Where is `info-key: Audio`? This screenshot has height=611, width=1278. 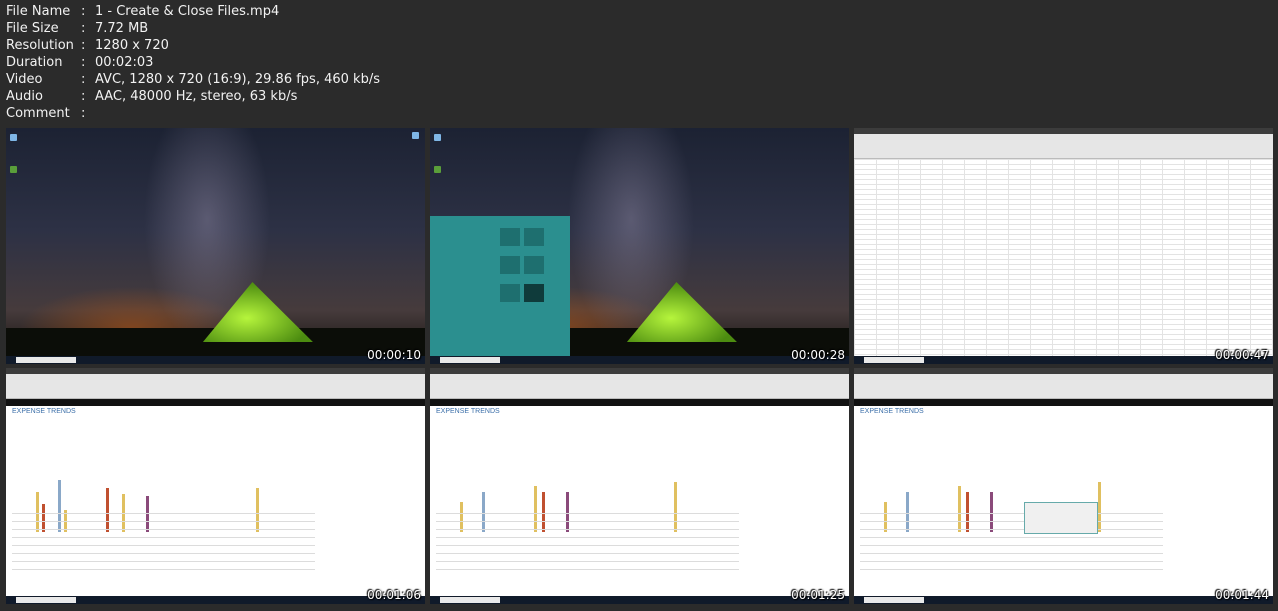
info-key: Audio is located at coordinates (24, 96).